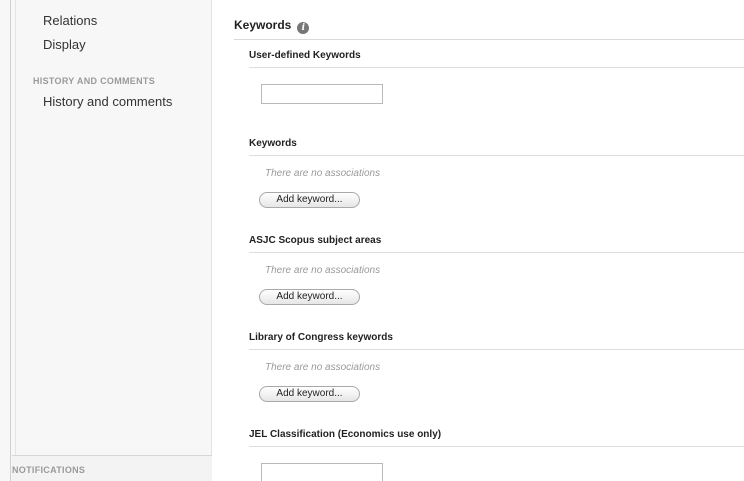 This screenshot has height=481, width=744. Describe the element at coordinates (305, 55) in the screenshot. I see `user-defined-keywords-title: User-defined Keywords` at that location.